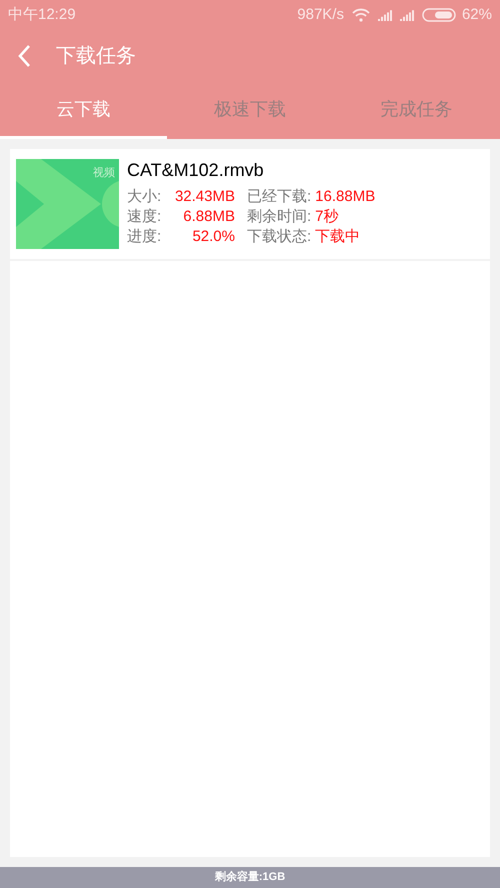  What do you see at coordinates (209, 217) in the screenshot?
I see `info-value: 6.88MB` at bounding box center [209, 217].